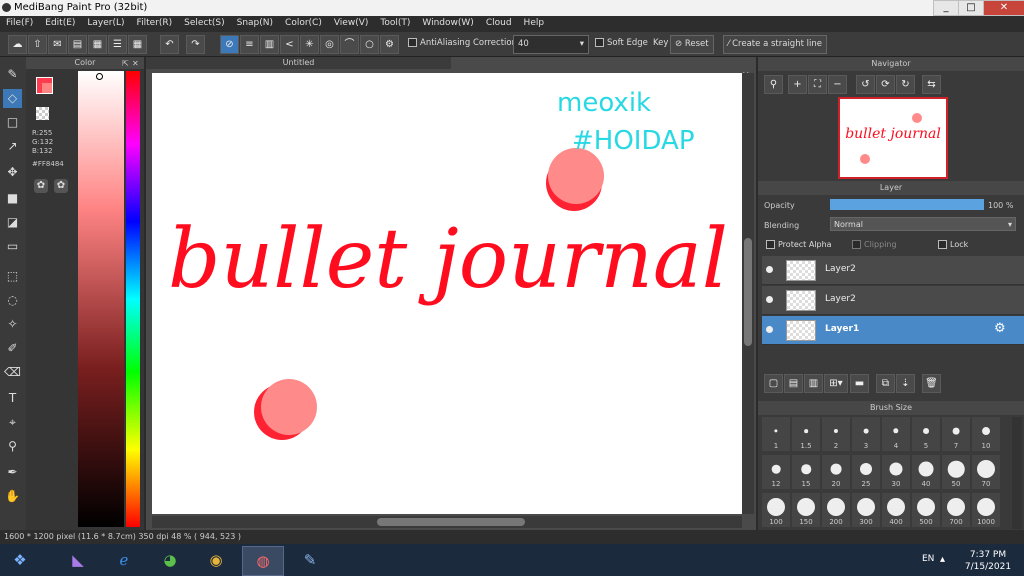  What do you see at coordinates (866, 510) in the screenshot?
I see `brush-size-option: 300` at bounding box center [866, 510].